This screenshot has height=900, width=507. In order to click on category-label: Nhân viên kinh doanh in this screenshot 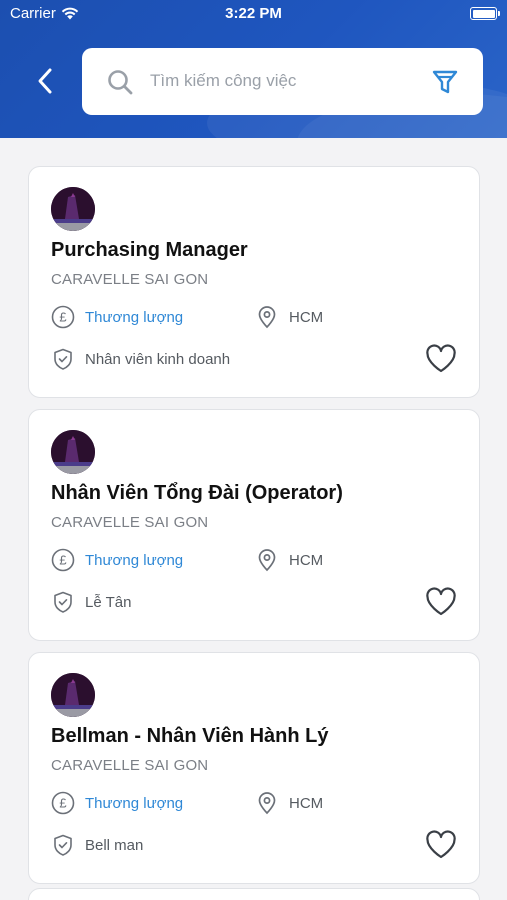, I will do `click(158, 359)`.